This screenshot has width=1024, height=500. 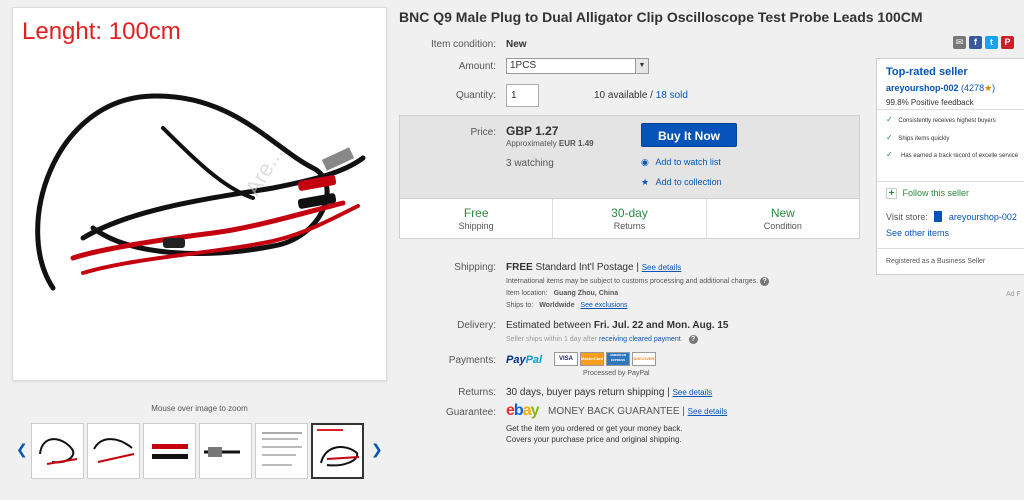 I want to click on collection-link: ★ Add to collection, so click(x=681, y=182).